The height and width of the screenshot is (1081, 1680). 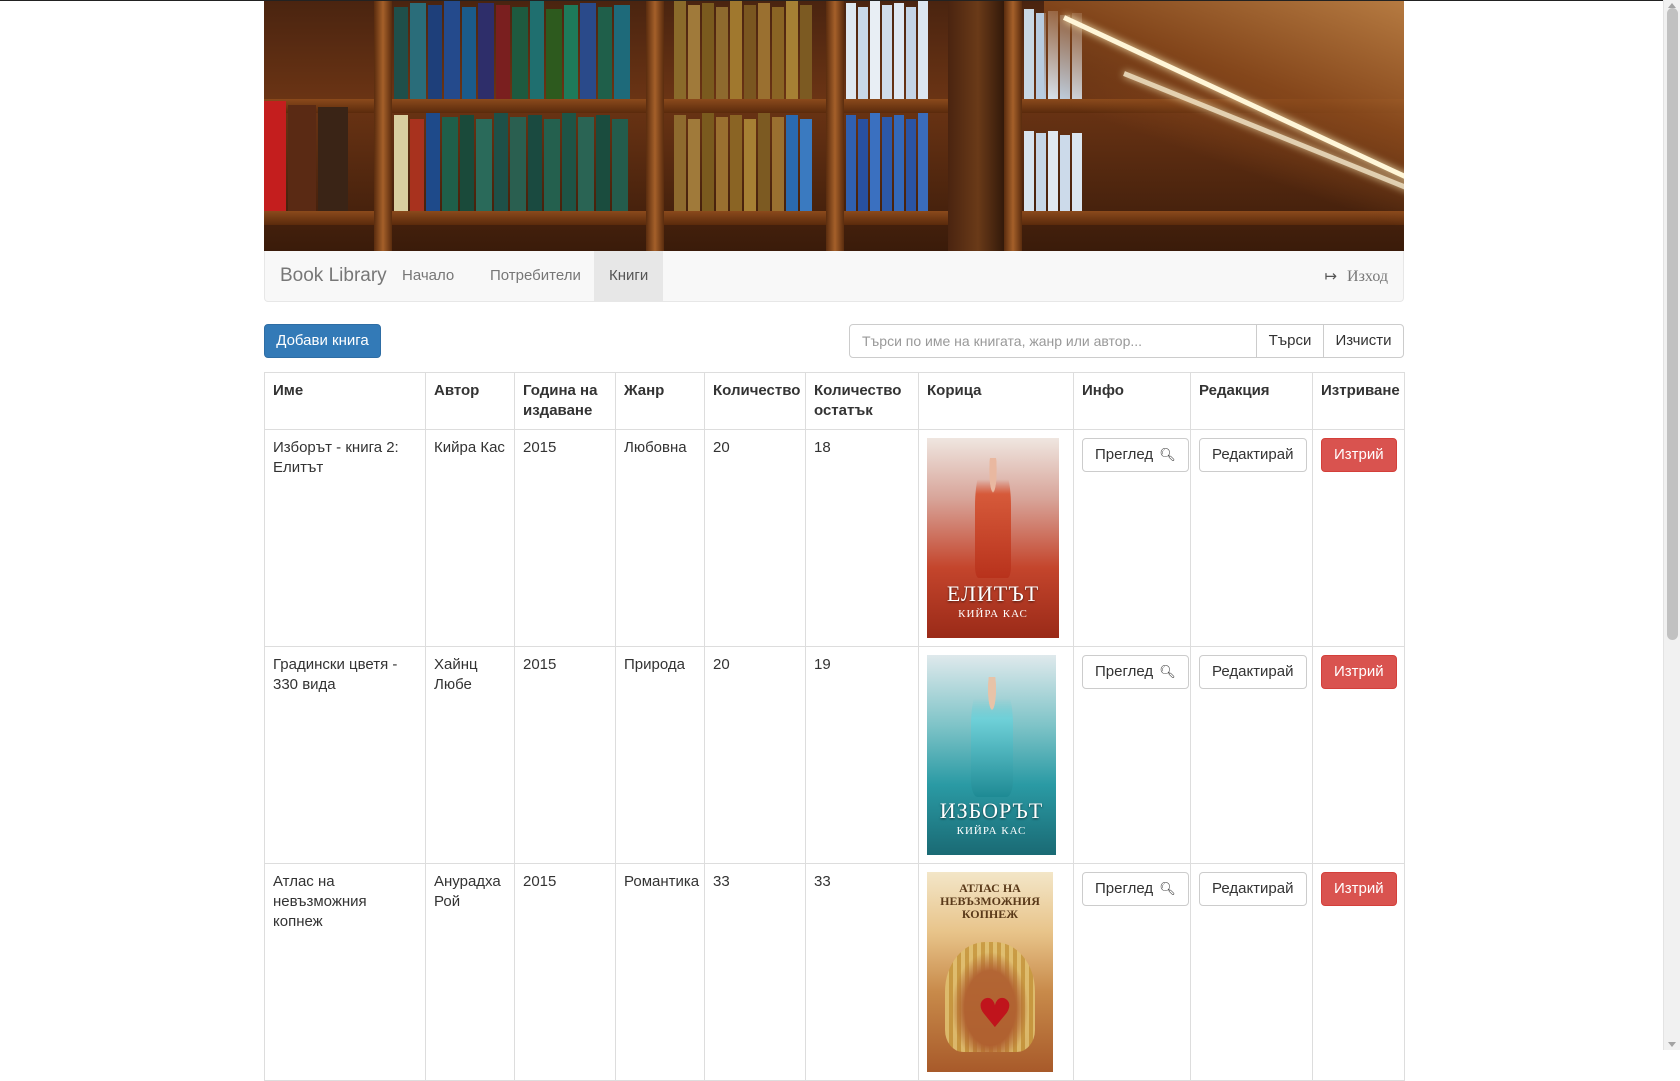 I want to click on nav-link-home: Начало, so click(x=428, y=276).